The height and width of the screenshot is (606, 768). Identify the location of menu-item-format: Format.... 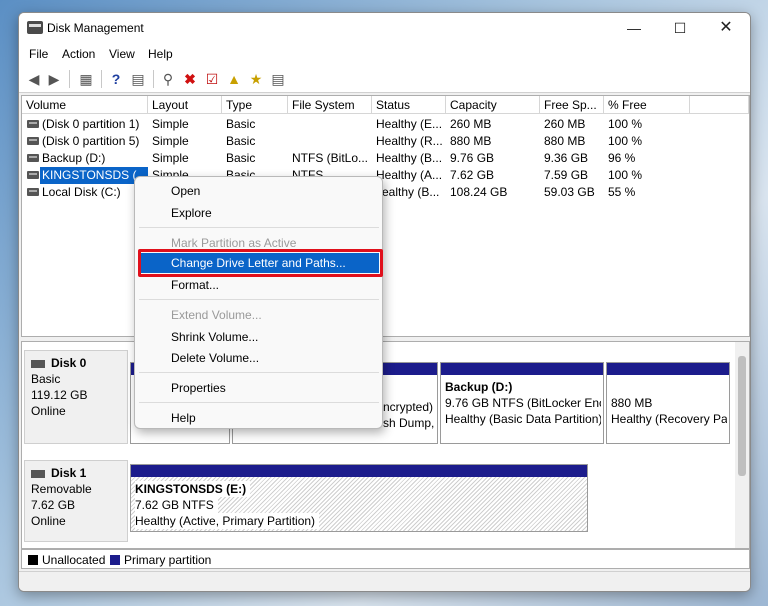
(195, 285).